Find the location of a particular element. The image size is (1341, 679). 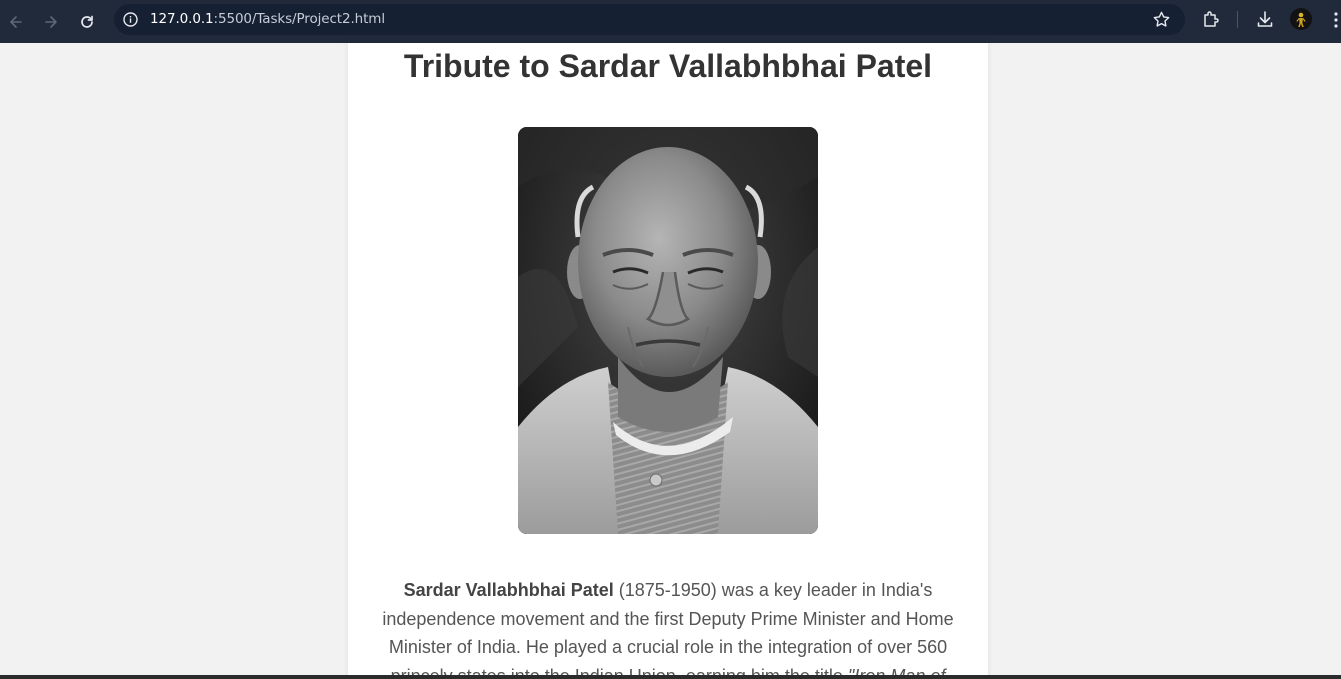

reload-icon is located at coordinates (87, 21).